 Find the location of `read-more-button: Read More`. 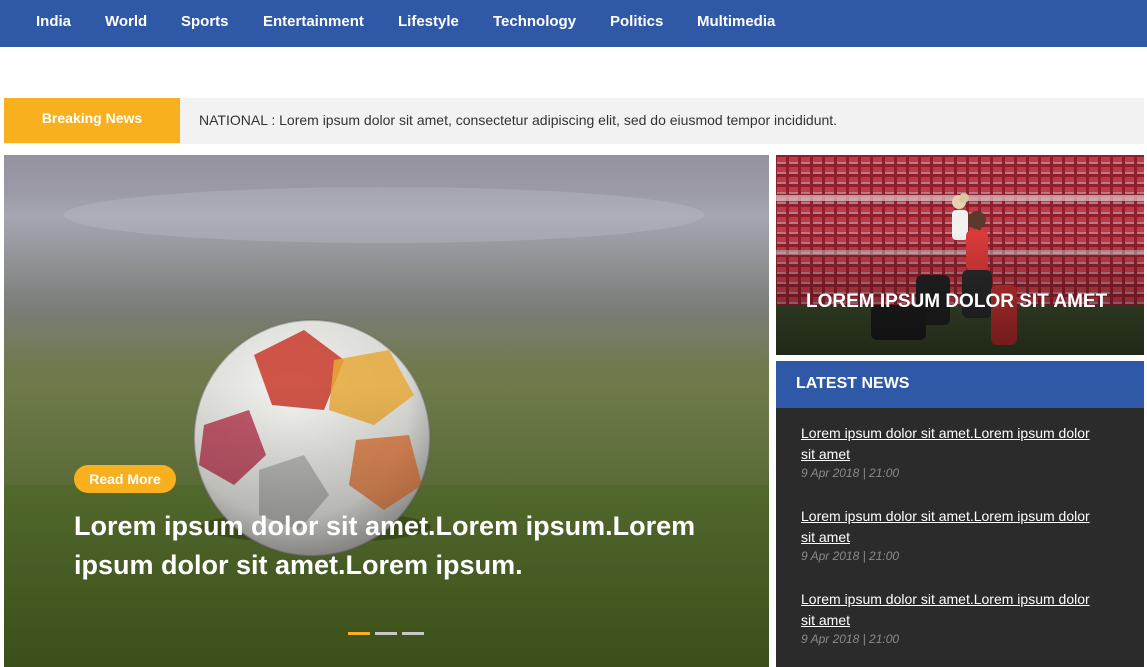

read-more-button: Read More is located at coordinates (125, 479).